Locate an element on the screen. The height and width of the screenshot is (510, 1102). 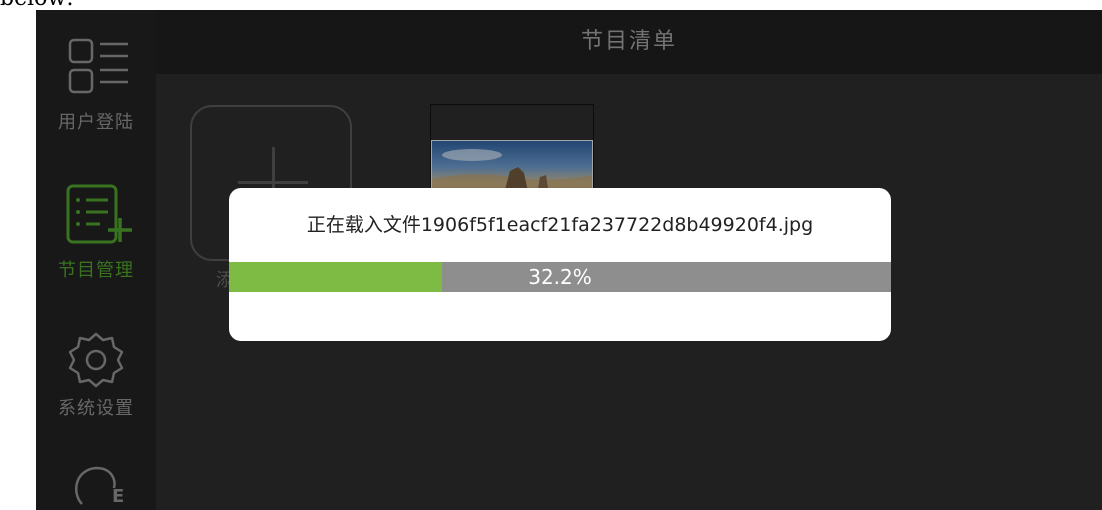
progress-bar: 32.2% is located at coordinates (560, 277).